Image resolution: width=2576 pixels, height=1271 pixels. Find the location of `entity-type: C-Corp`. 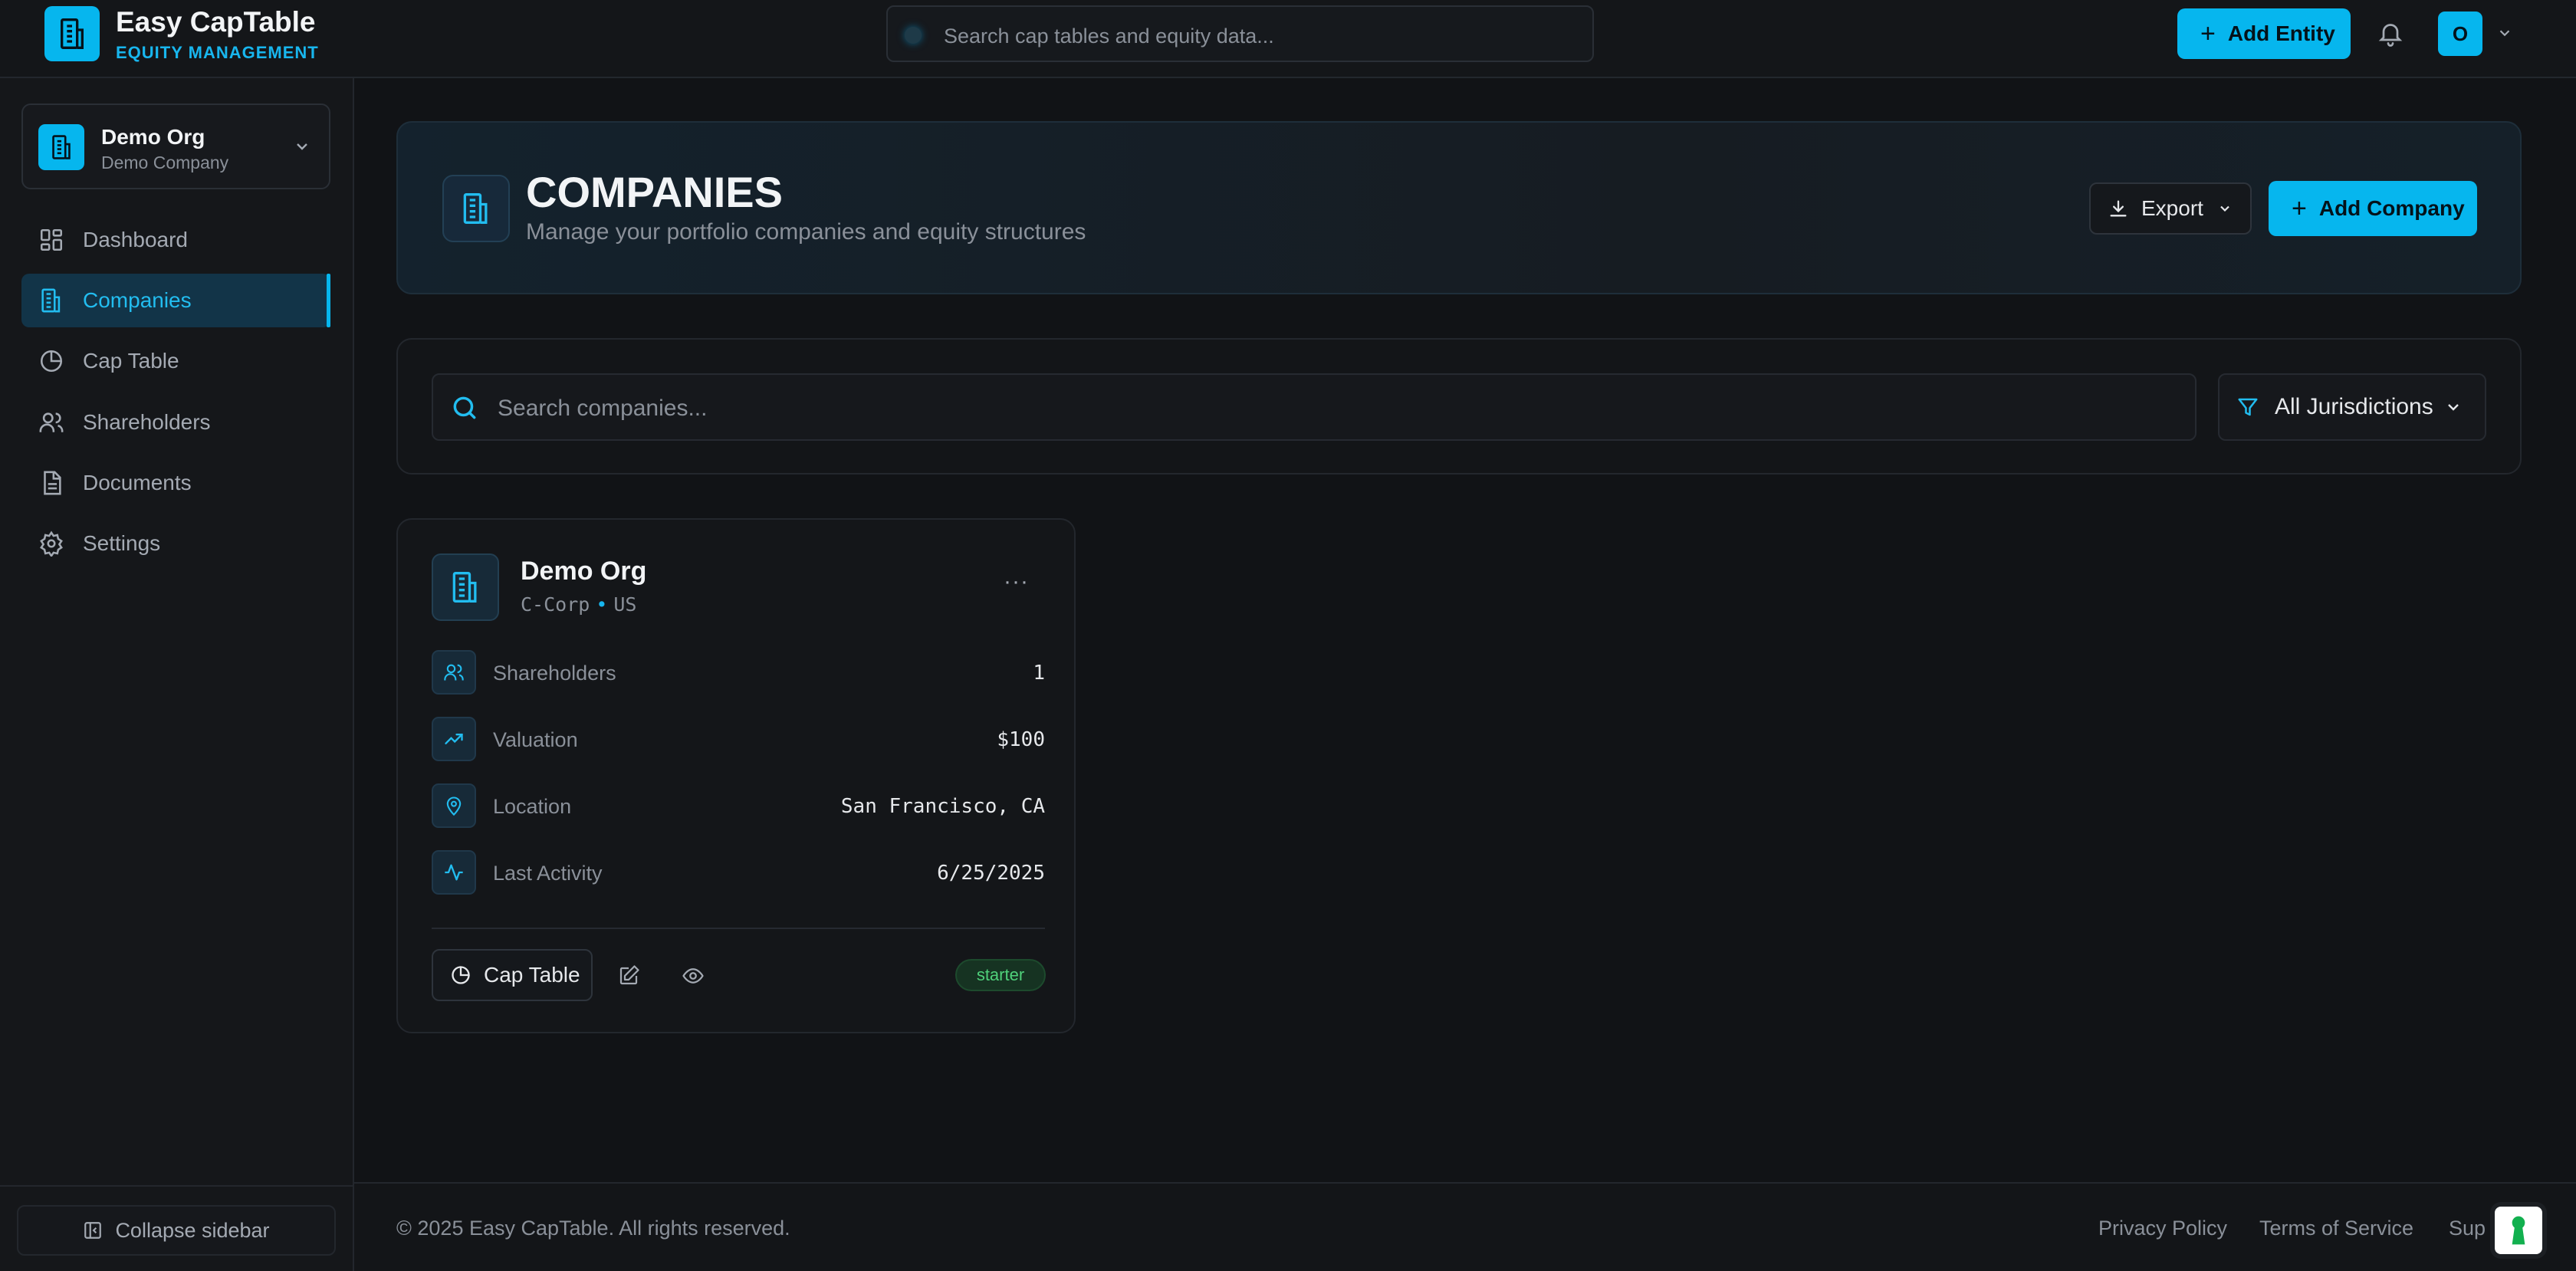

entity-type: C-Corp is located at coordinates (555, 604).